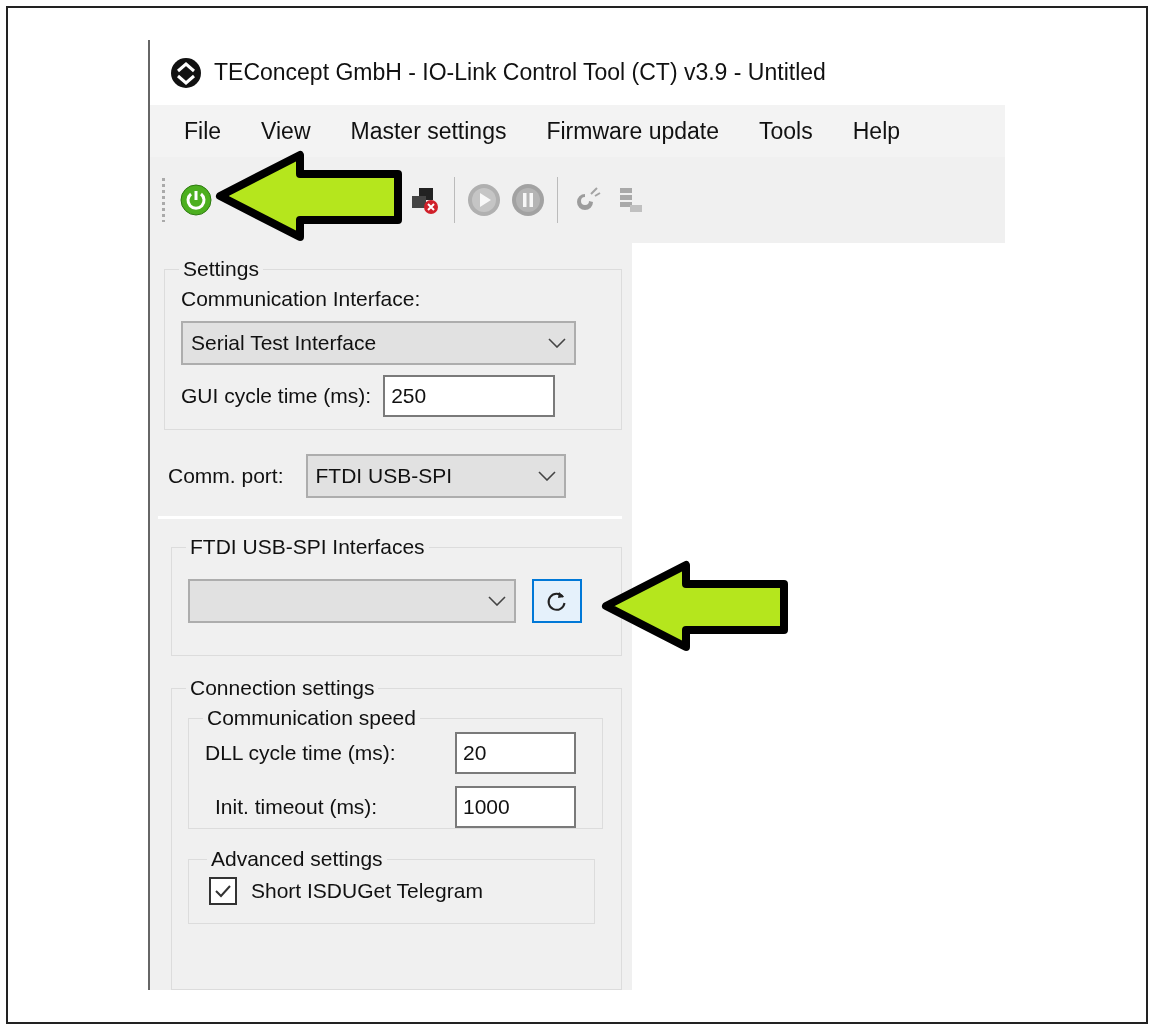  Describe the element at coordinates (186, 72) in the screenshot. I see `app-logo-icon` at that location.